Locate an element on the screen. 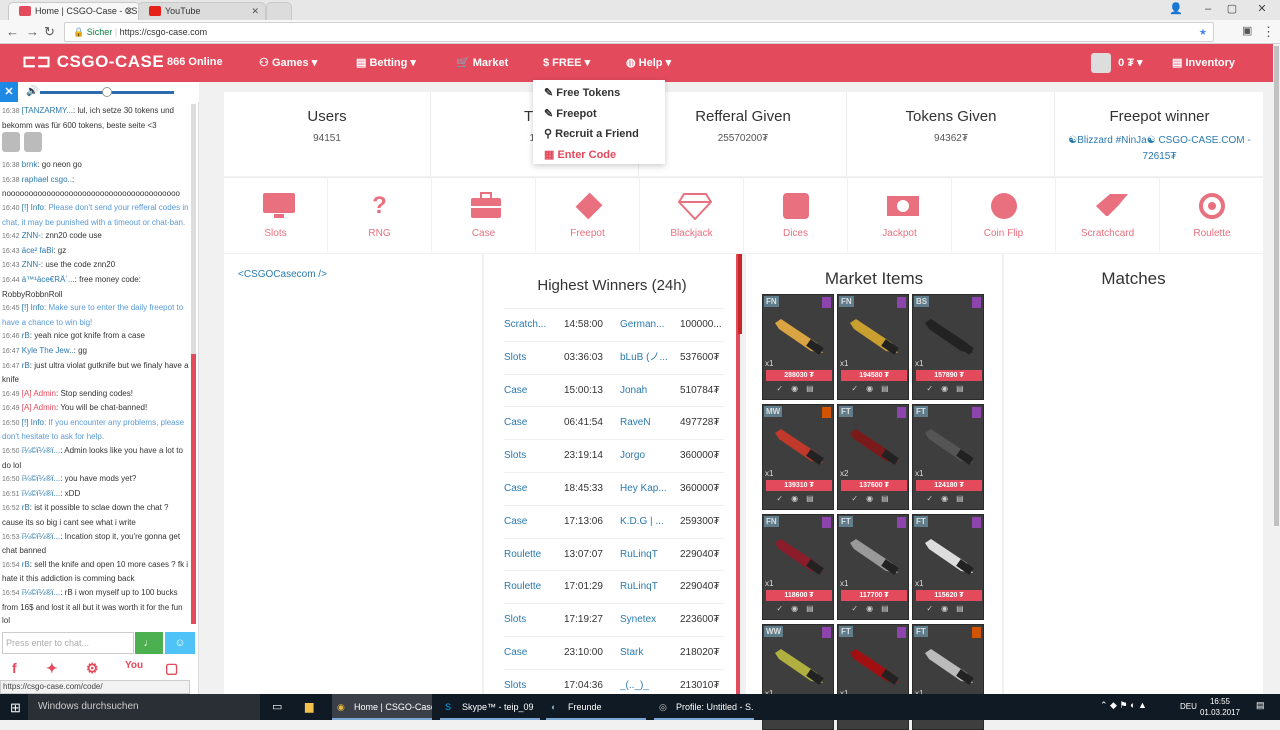 This screenshot has height=730, width=1280. page-scrollbar is located at coordinates (1276, 369).